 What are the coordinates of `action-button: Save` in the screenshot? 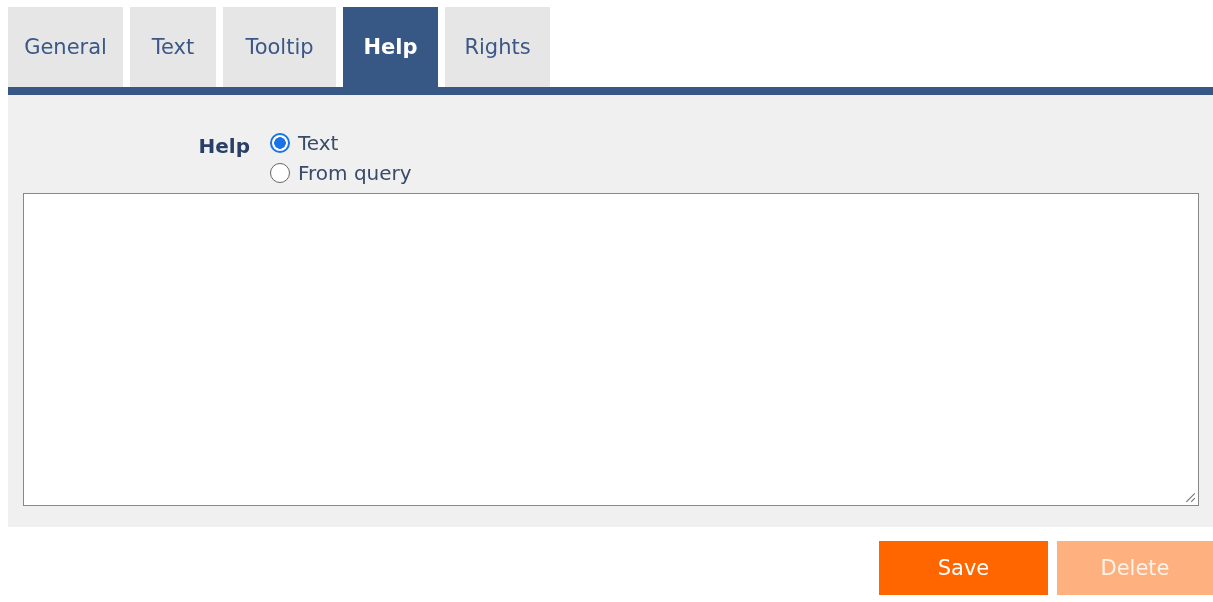 It's located at (963, 568).